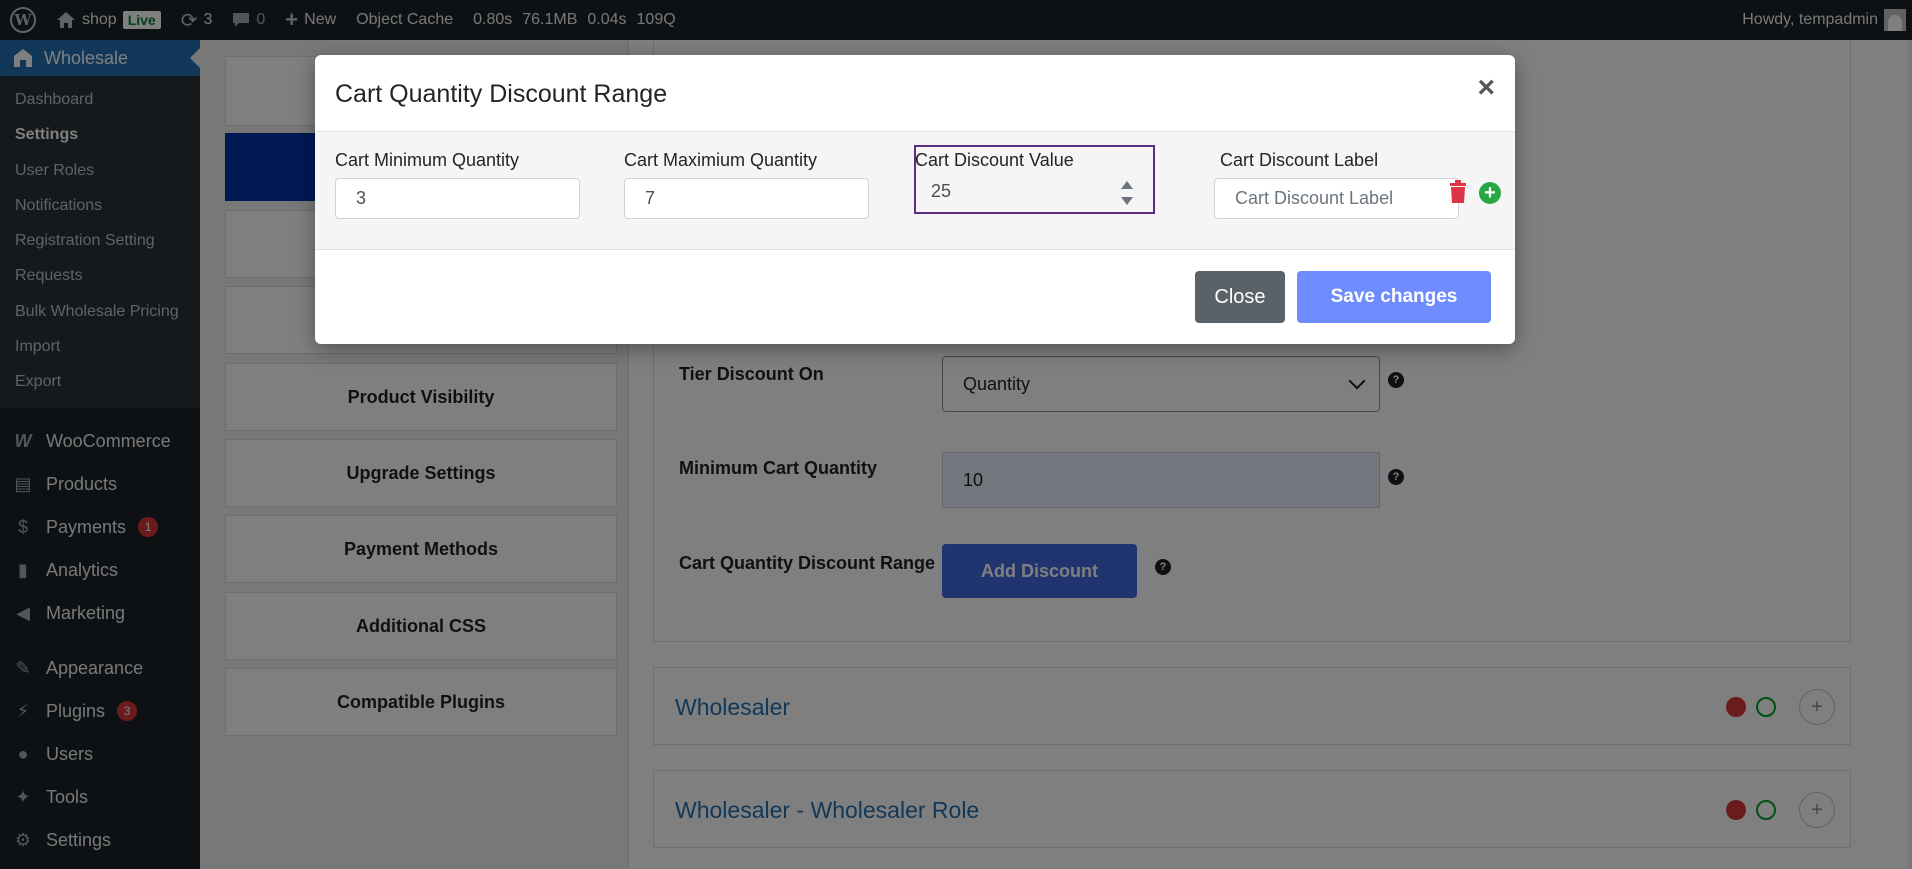 The image size is (1912, 869). I want to click on modal-footer: Close Save changes, so click(915, 297).